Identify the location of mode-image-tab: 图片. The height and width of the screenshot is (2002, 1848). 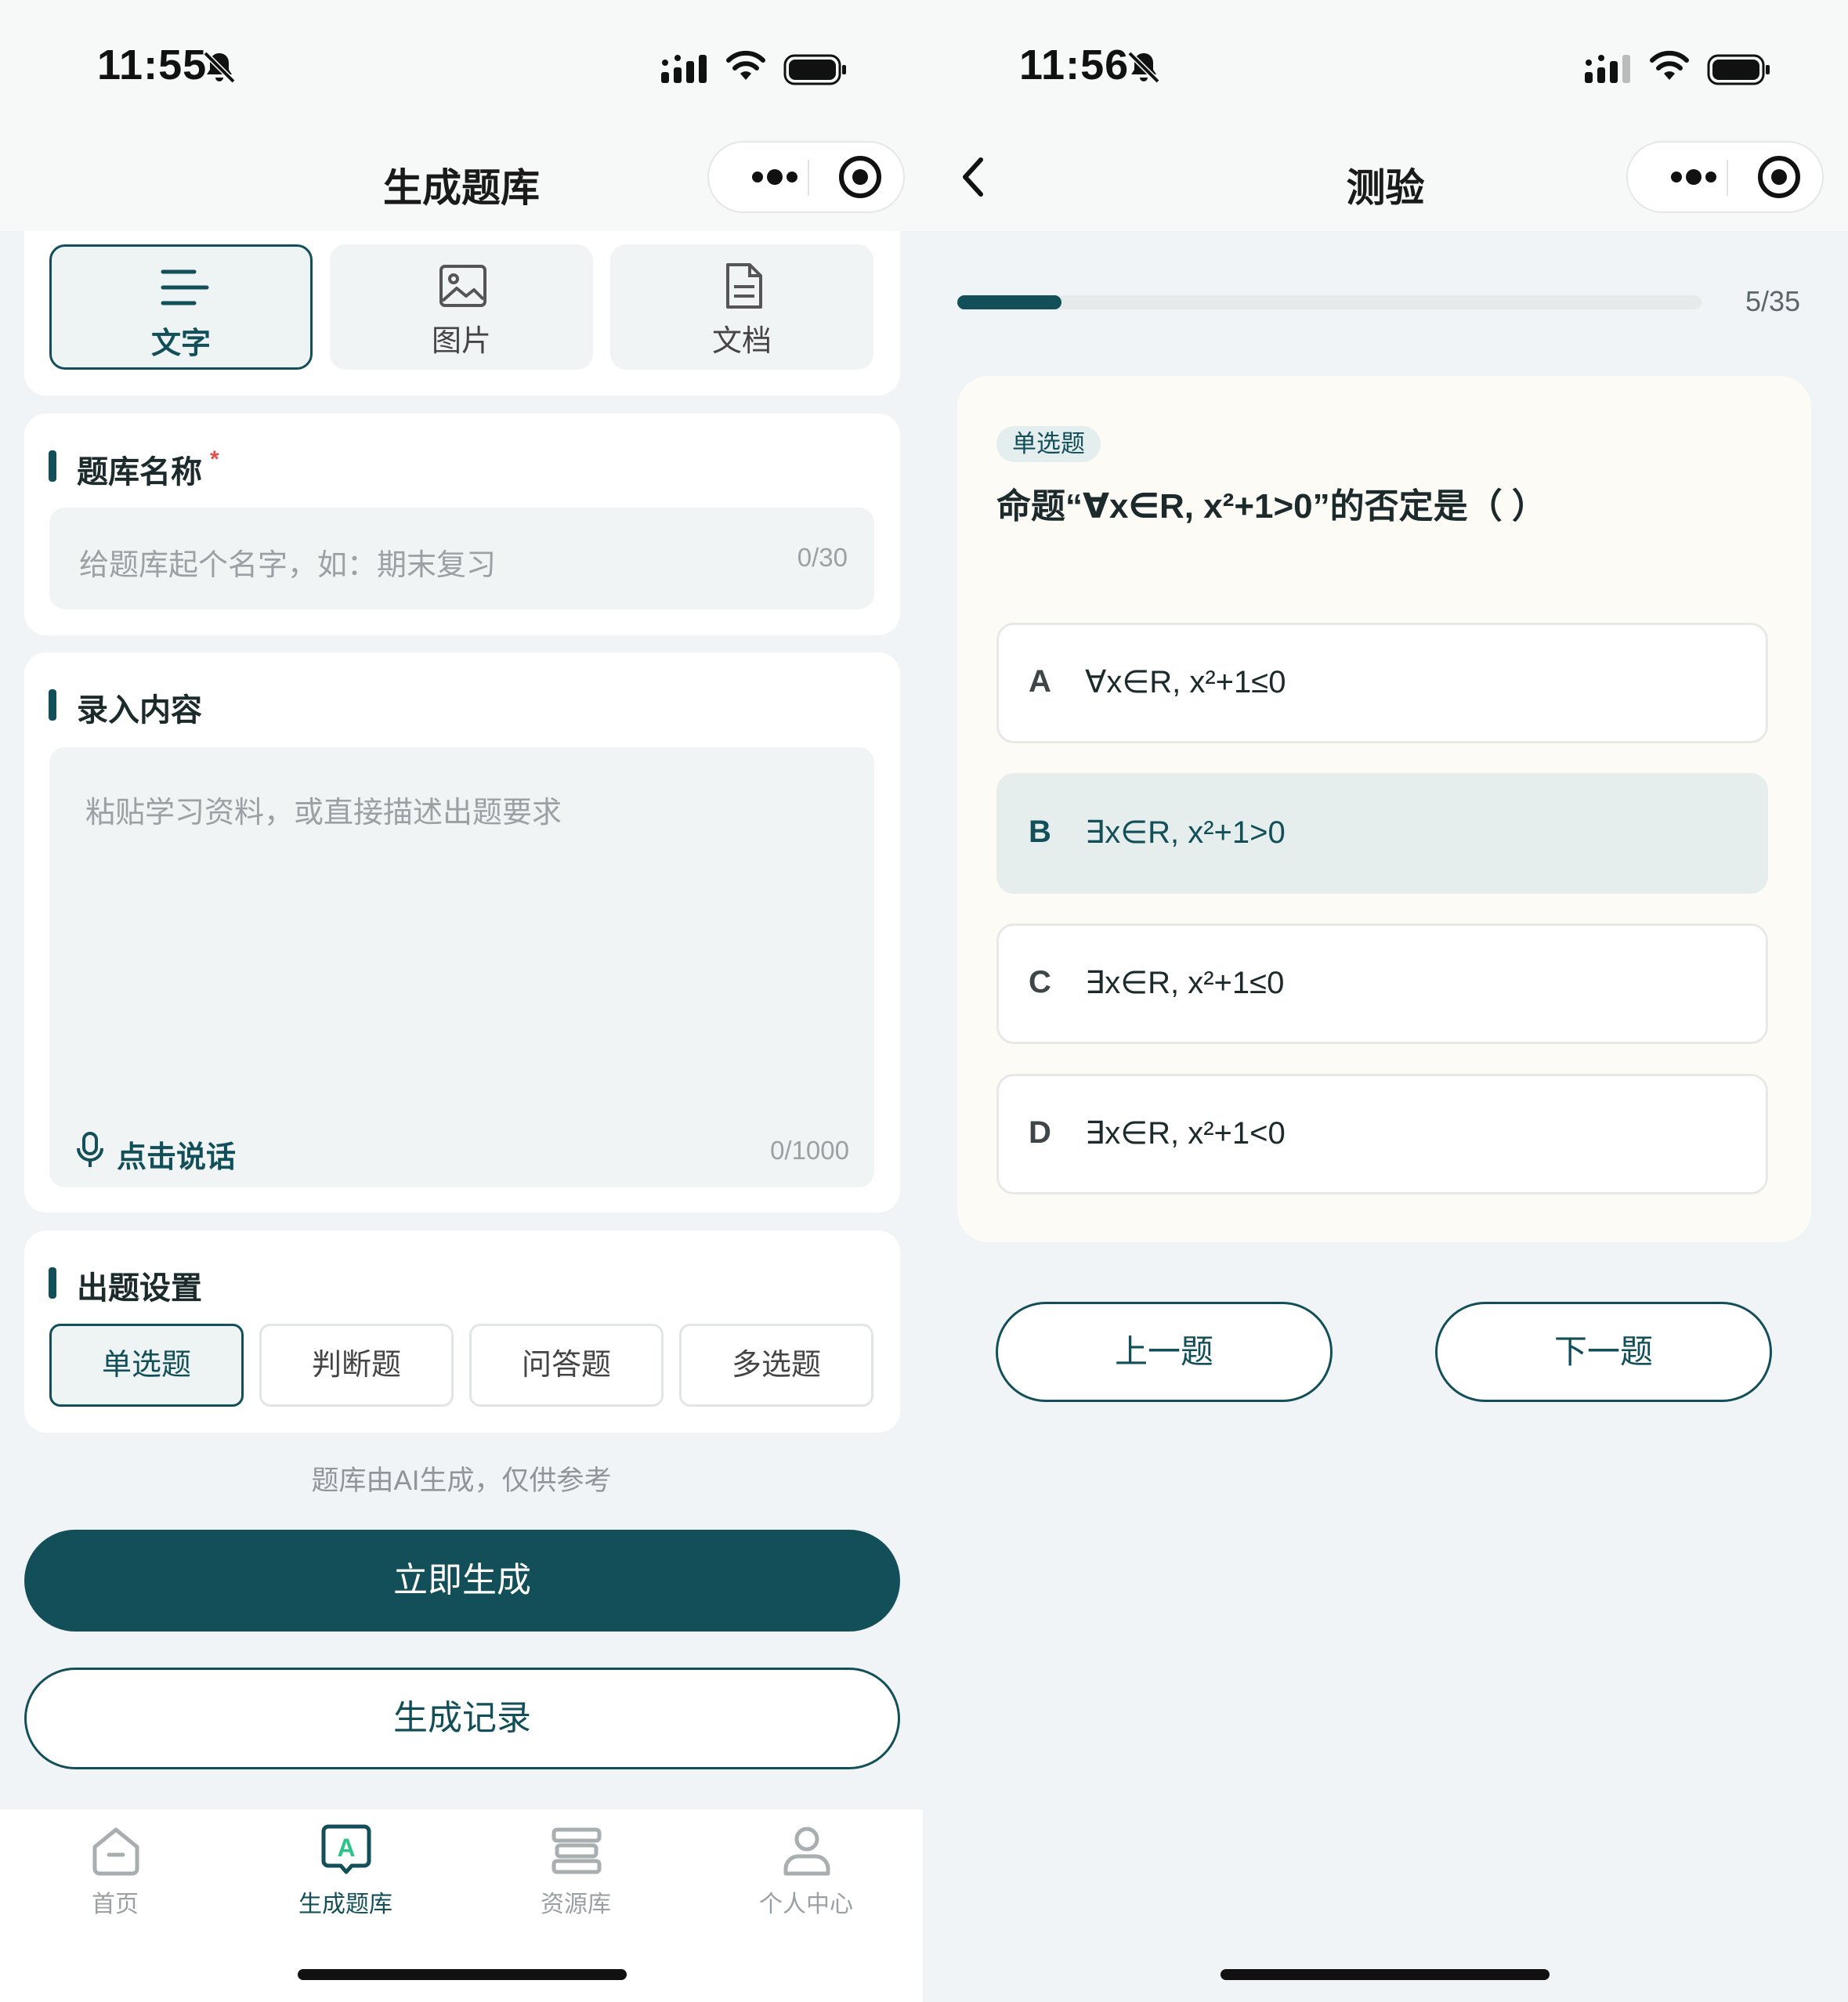
(462, 307).